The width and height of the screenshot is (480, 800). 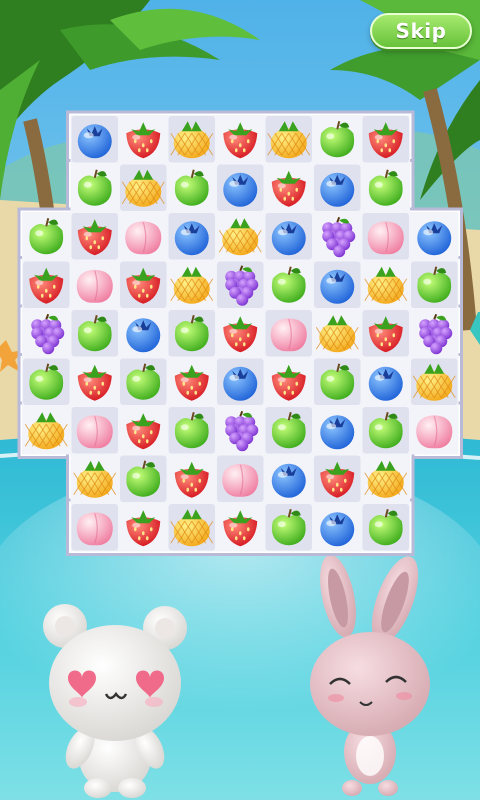 What do you see at coordinates (421, 31) in the screenshot?
I see `skip-button: Skip` at bounding box center [421, 31].